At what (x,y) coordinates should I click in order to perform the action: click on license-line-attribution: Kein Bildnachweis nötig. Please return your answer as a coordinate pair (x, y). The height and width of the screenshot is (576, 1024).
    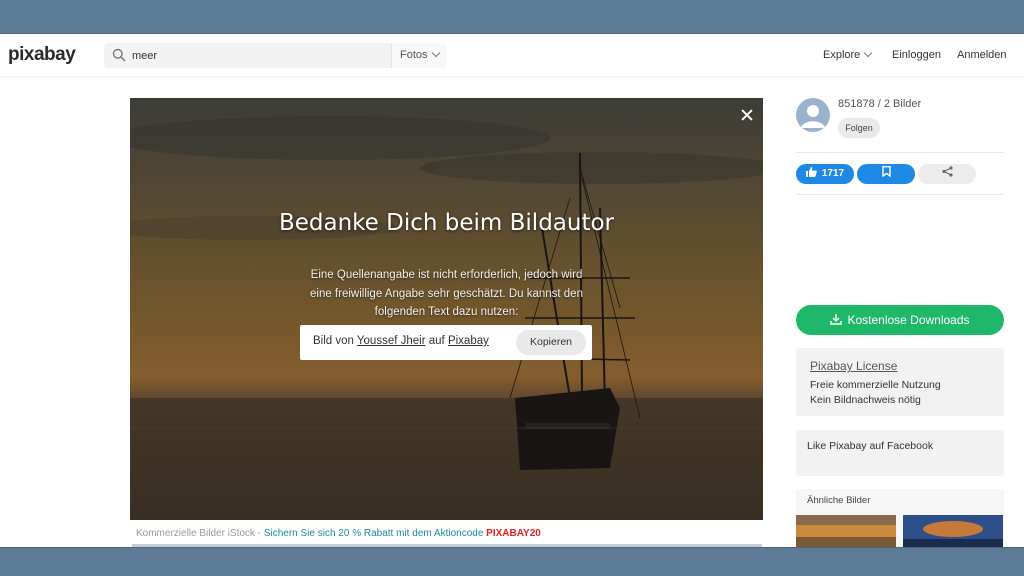
    Looking at the image, I should click on (865, 400).